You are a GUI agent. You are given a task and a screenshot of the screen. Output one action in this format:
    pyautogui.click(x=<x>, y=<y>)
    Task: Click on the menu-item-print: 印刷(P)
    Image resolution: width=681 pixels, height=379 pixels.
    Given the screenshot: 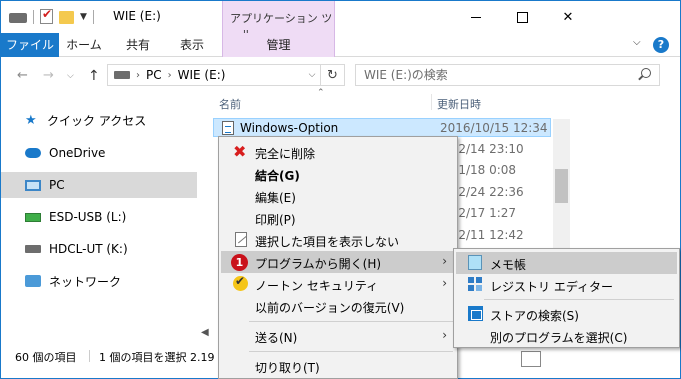 What is the action you would take?
    pyautogui.click(x=338, y=218)
    